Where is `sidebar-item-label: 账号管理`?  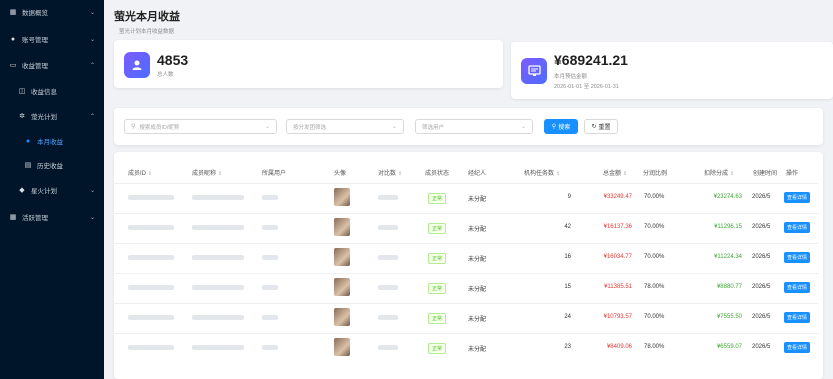 sidebar-item-label: 账号管理 is located at coordinates (35, 40).